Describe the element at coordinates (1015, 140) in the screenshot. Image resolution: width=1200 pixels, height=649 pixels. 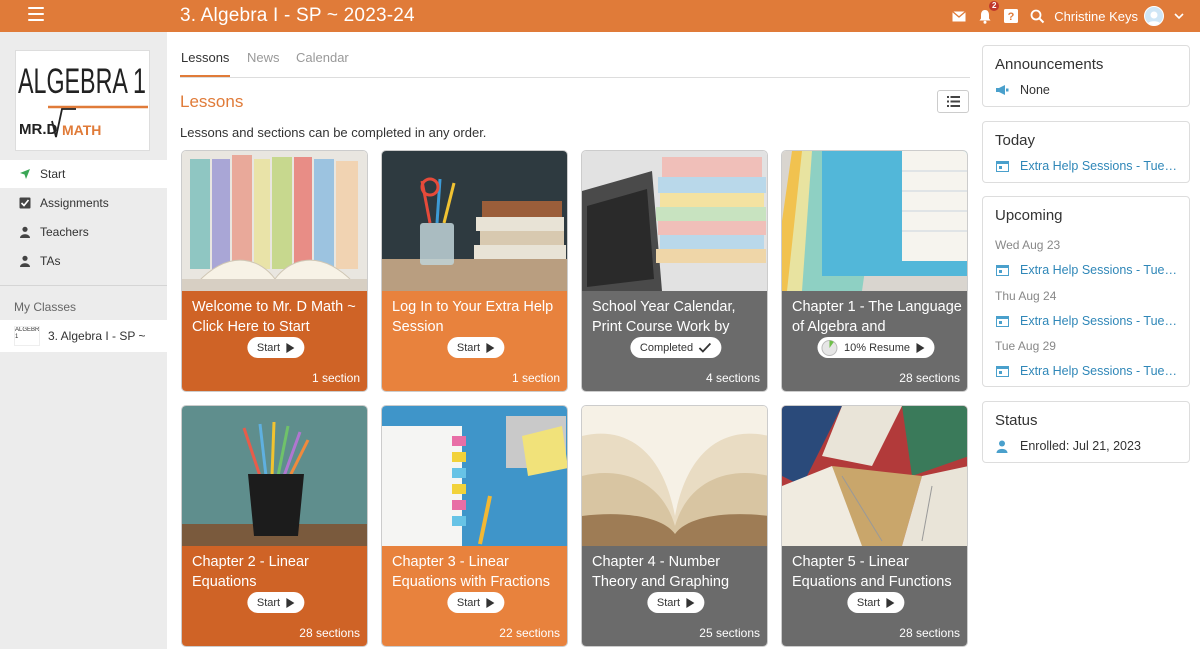
I see `today-title: Today` at that location.